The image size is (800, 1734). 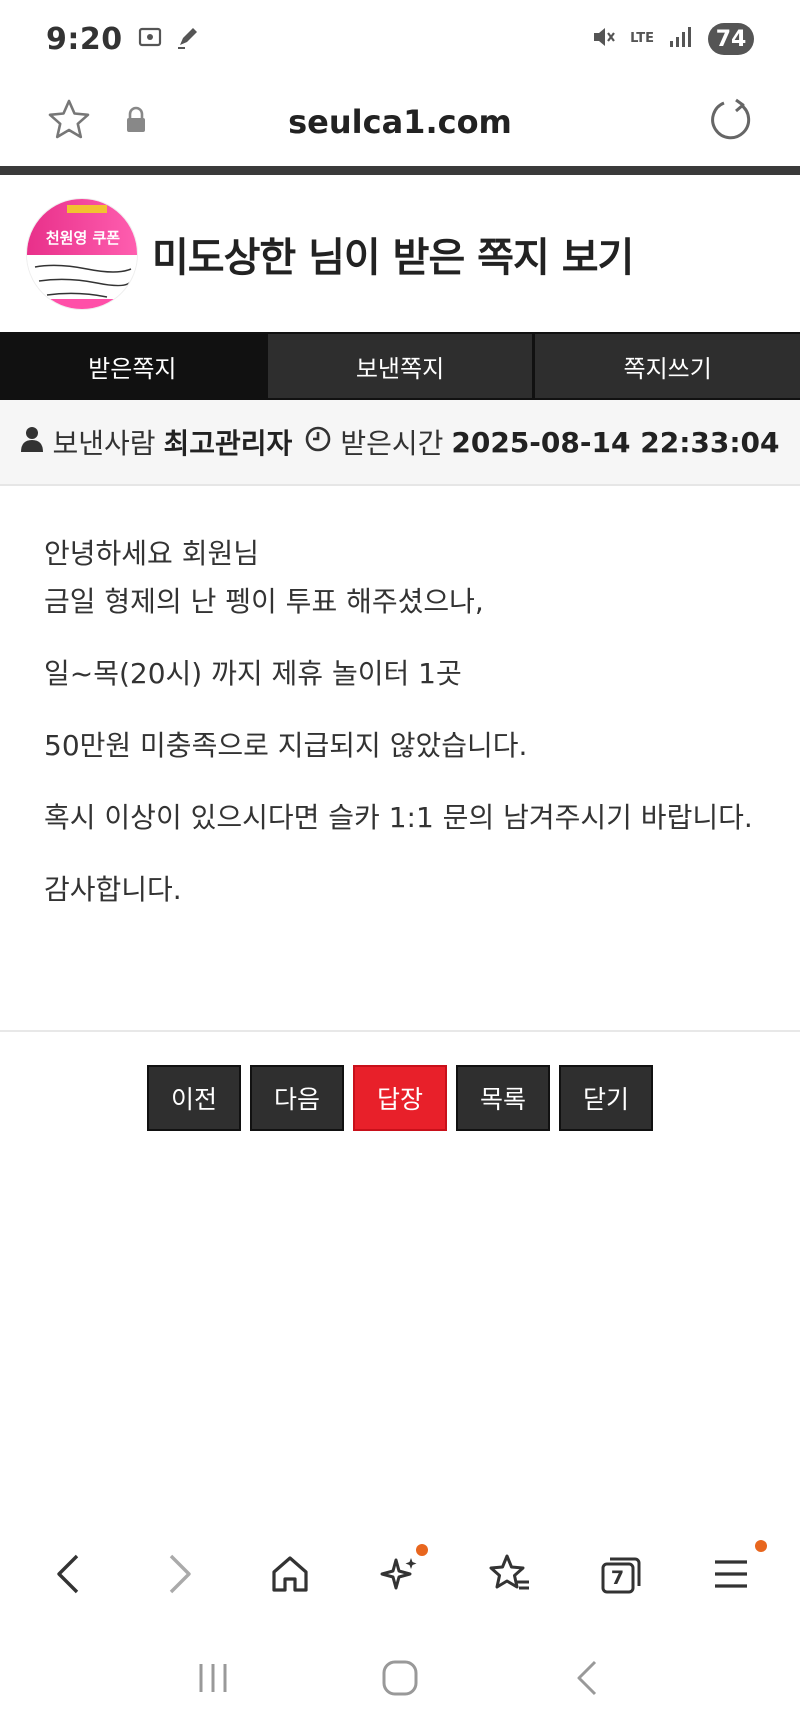 I want to click on body-divider, so click(x=400, y=1031).